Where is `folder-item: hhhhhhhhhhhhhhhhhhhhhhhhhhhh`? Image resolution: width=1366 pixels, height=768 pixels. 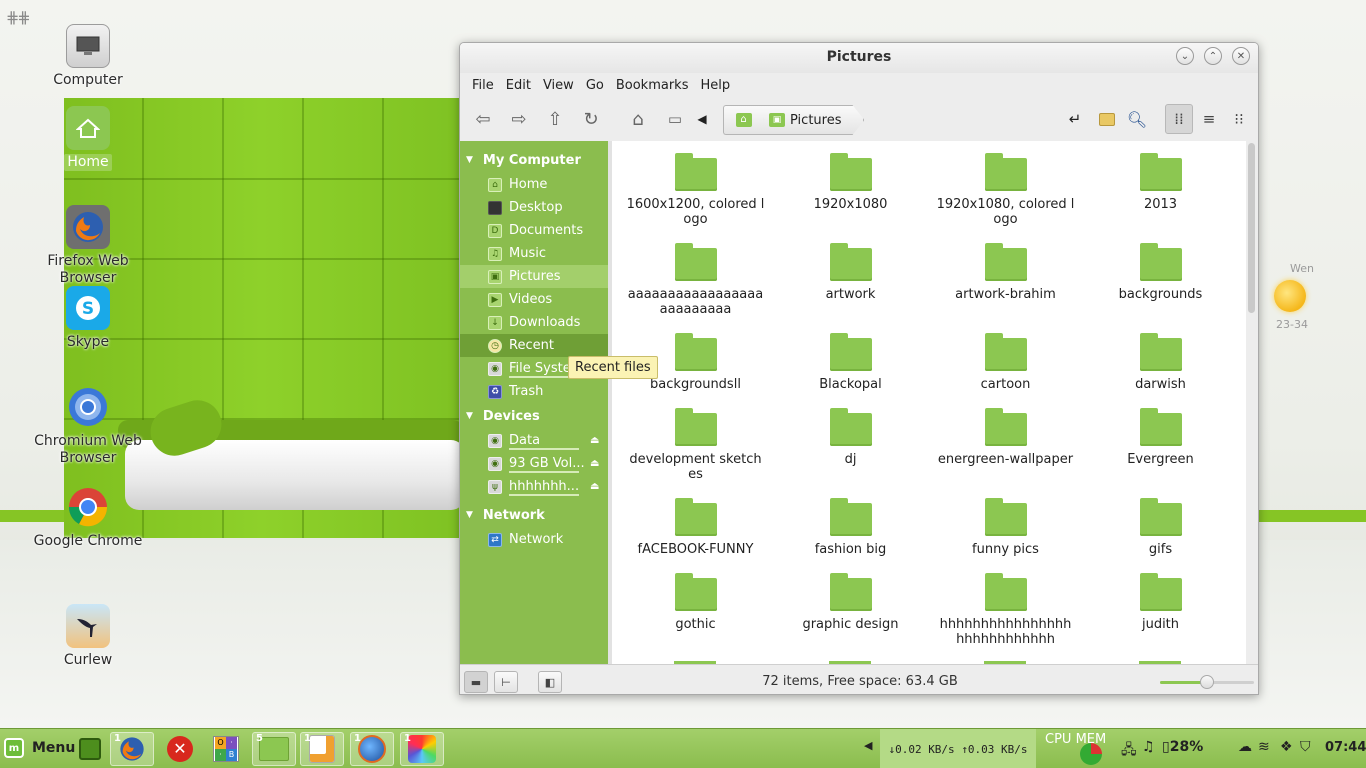
folder-item: hhhhhhhhhhhhhhhhhhhhhhhhhhhh is located at coordinates (1005, 610).